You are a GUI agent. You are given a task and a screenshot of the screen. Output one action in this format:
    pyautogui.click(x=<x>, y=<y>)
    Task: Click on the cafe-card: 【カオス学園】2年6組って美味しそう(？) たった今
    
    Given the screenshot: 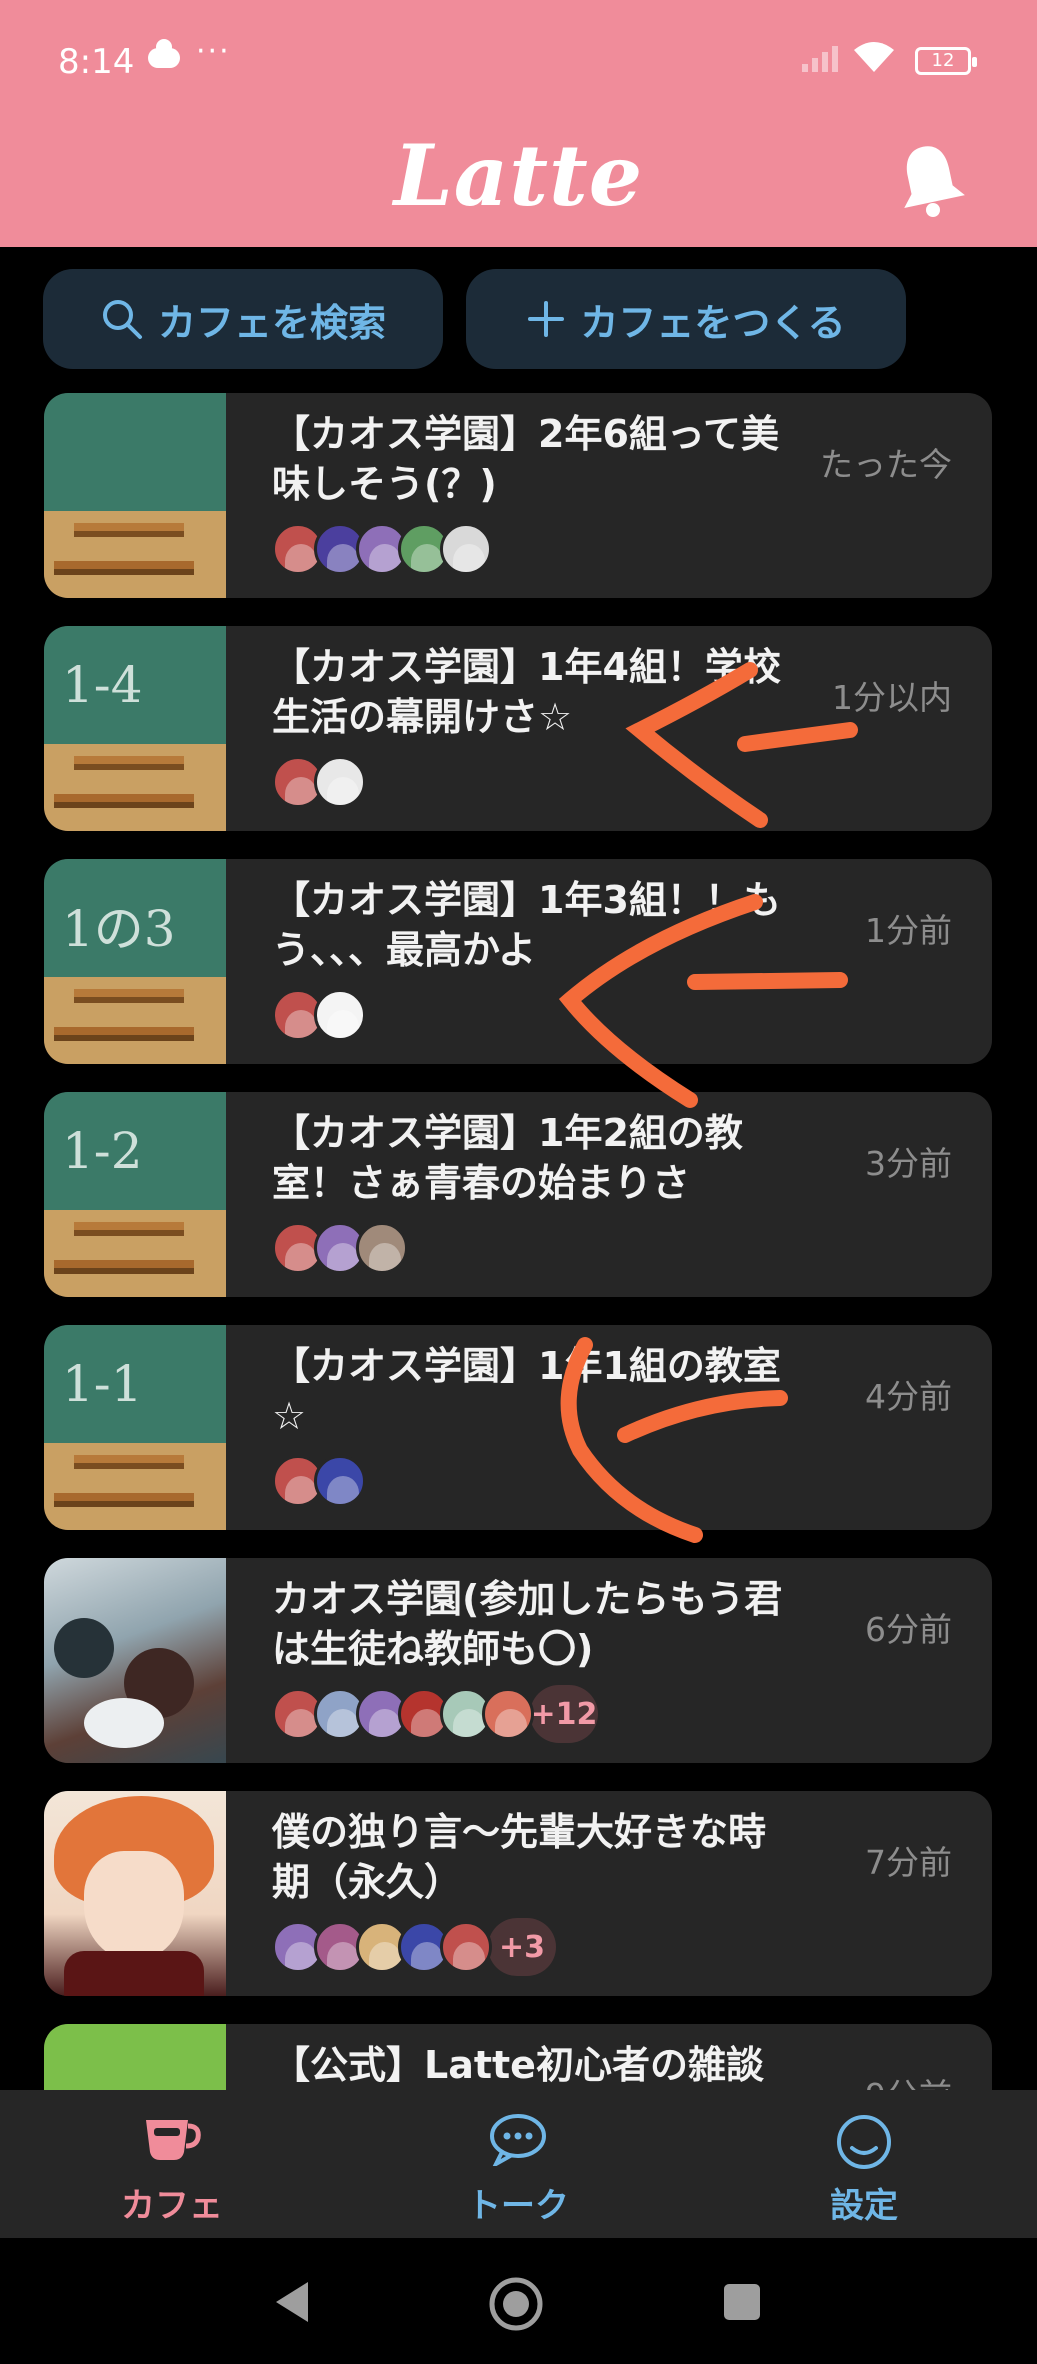 What is the action you would take?
    pyautogui.click(x=518, y=495)
    